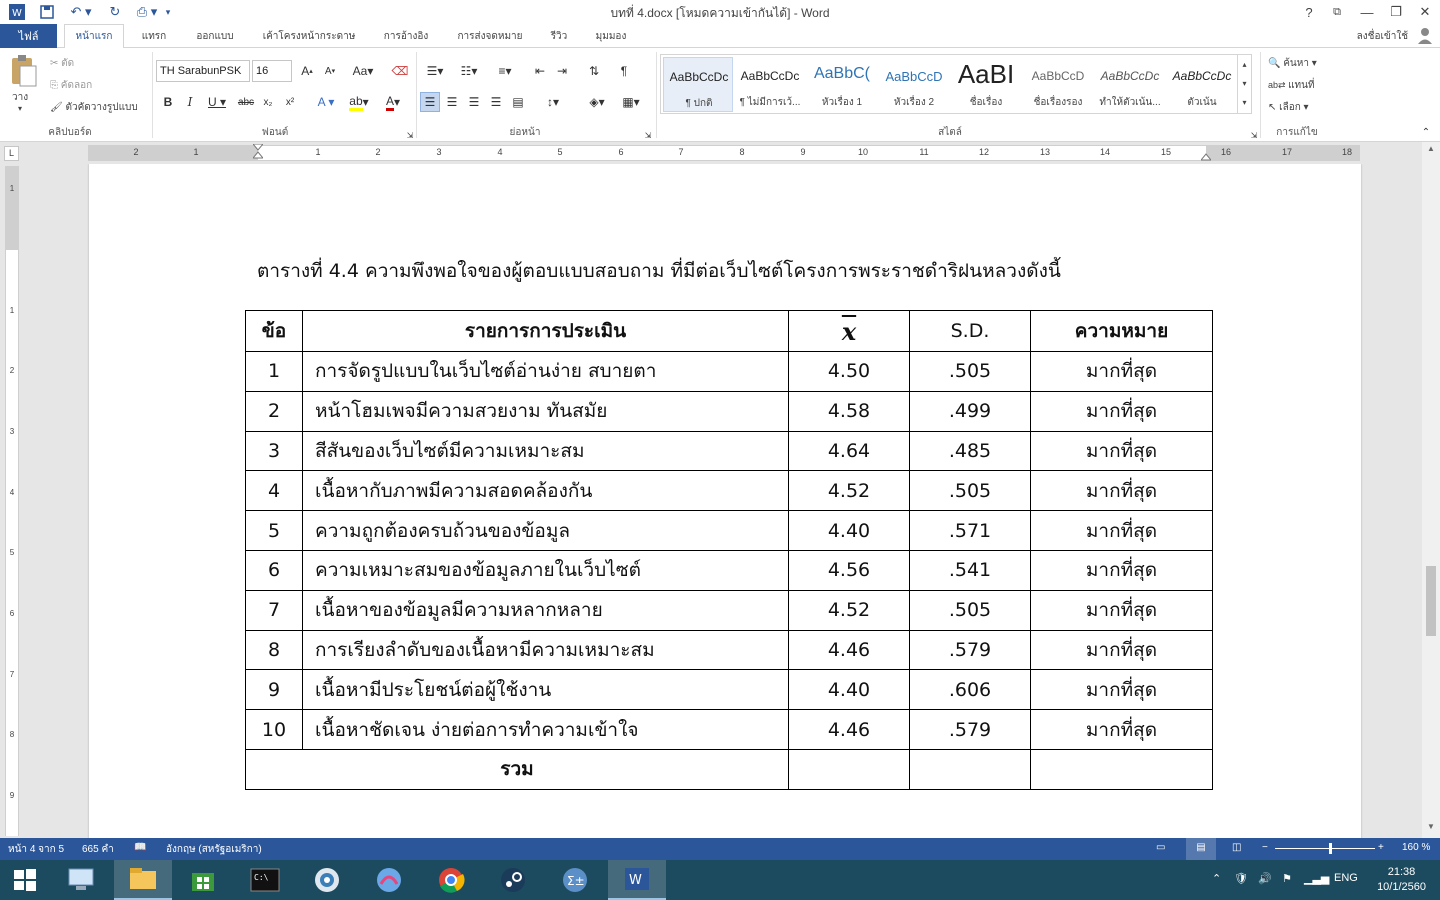 This screenshot has width=1440, height=900. Describe the element at coordinates (25, 880) in the screenshot. I see `start-button` at that location.